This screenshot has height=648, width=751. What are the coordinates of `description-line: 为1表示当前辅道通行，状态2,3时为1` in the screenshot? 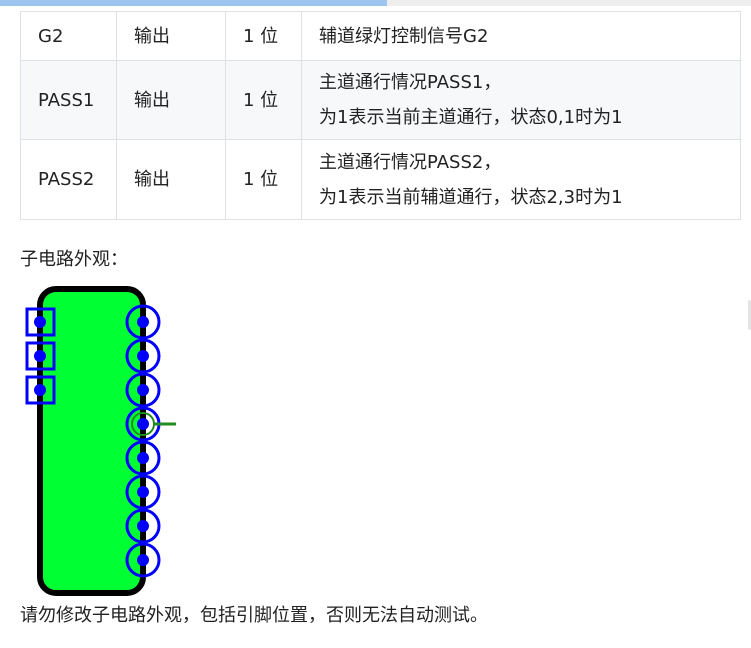 It's located at (471, 197).